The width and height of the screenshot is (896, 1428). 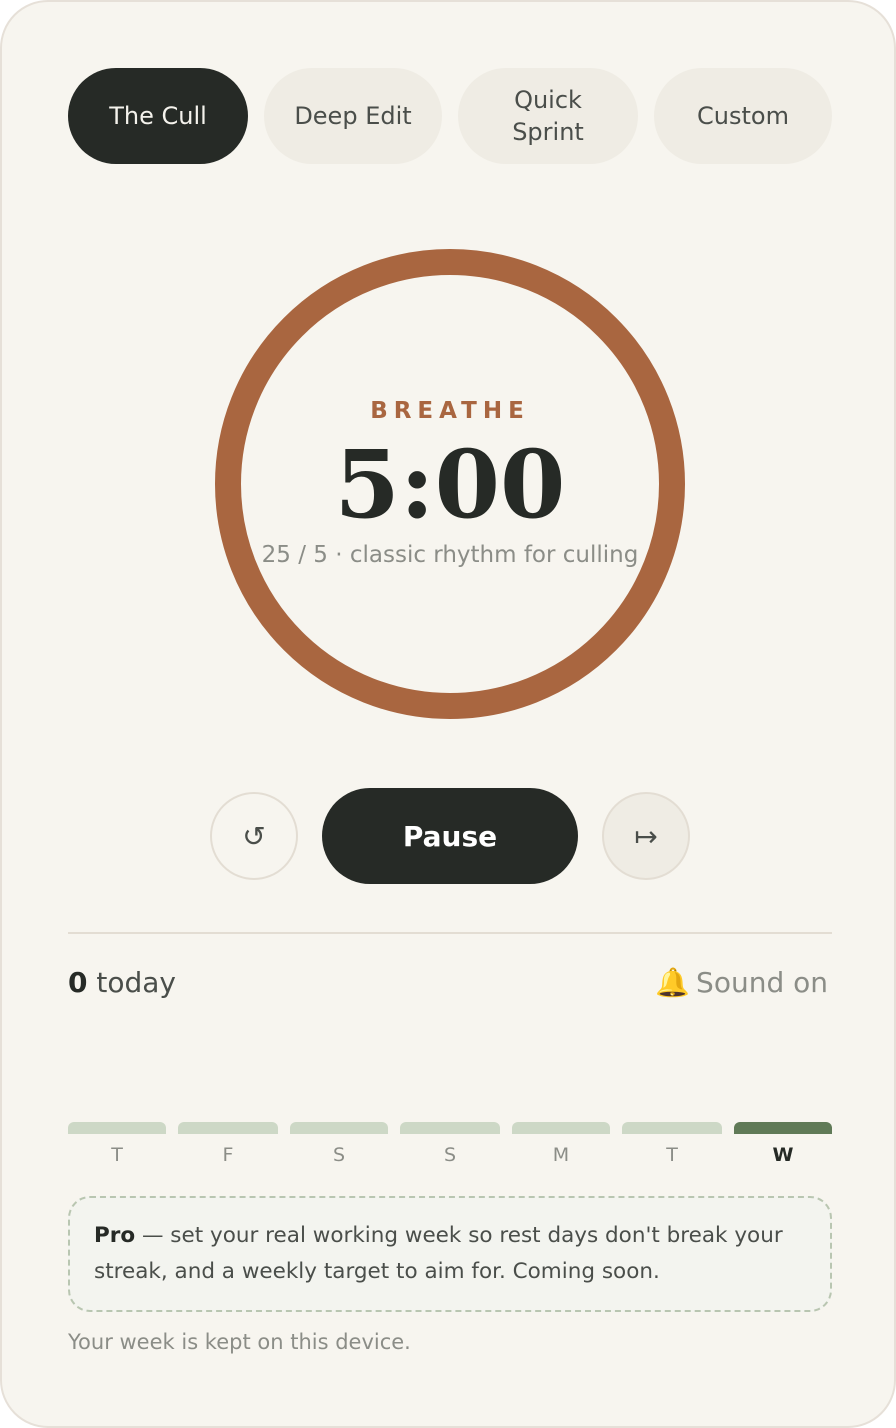 I want to click on storage-note: Your week is kept on this device., so click(x=239, y=1342).